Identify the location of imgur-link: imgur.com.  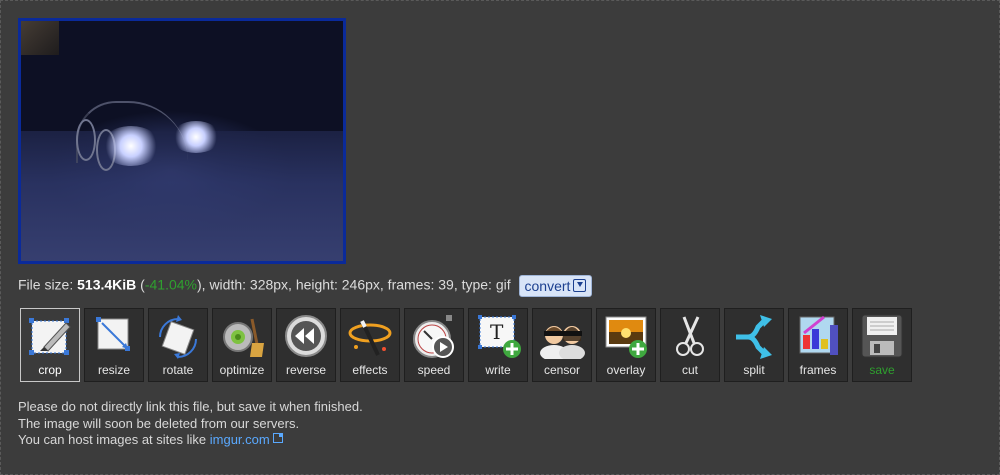
(240, 439).